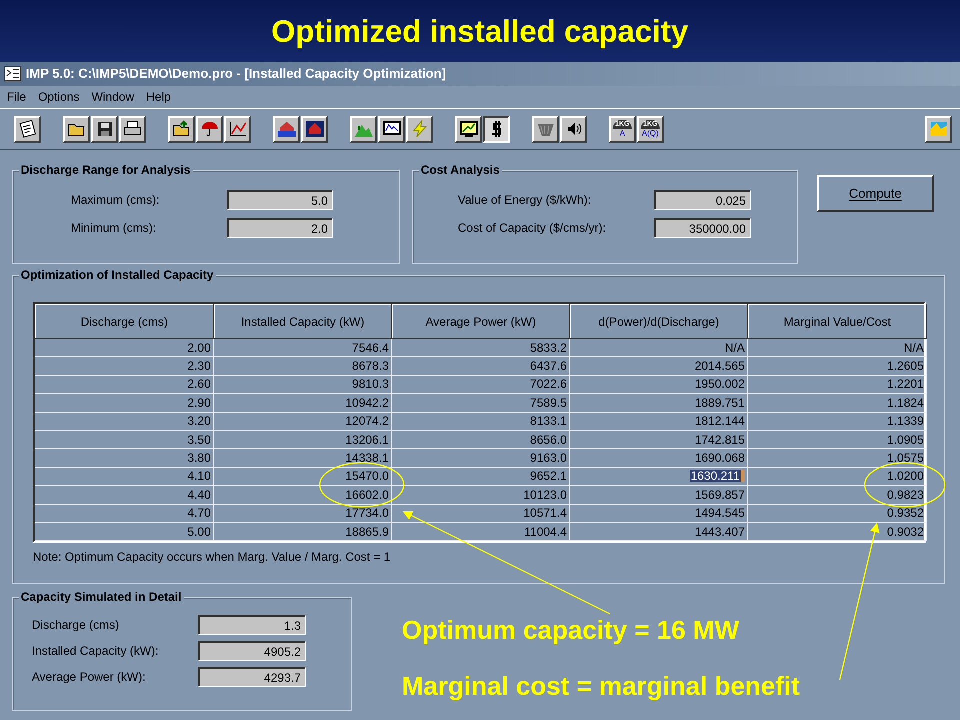  I want to click on table-cell: 7589.5, so click(481, 403).